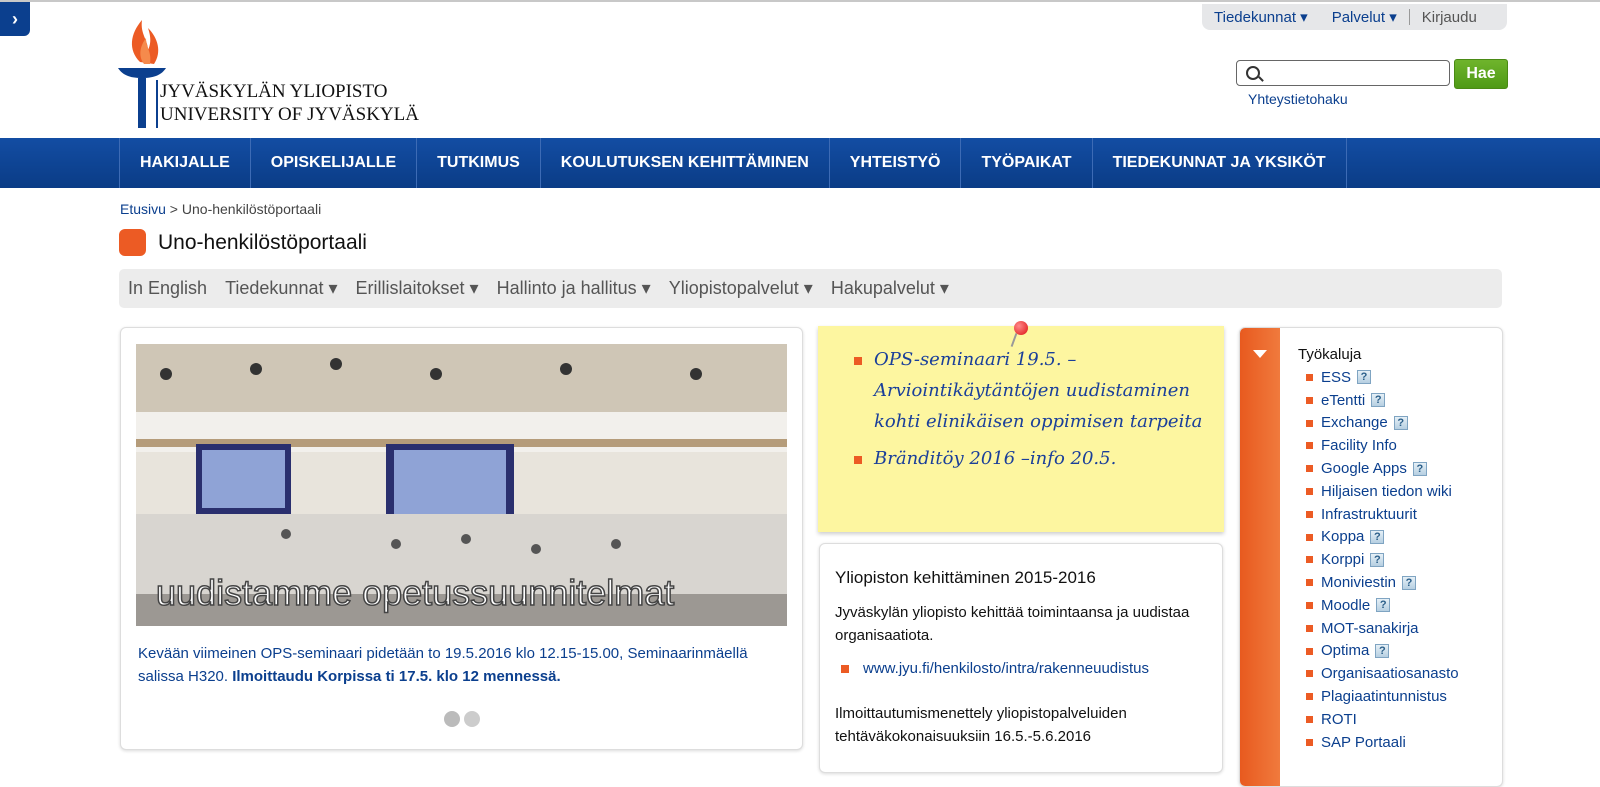 The image size is (1600, 787). Describe the element at coordinates (890, 288) in the screenshot. I see `sub-nav-item-search-services: Hakupalvelut ▾` at that location.